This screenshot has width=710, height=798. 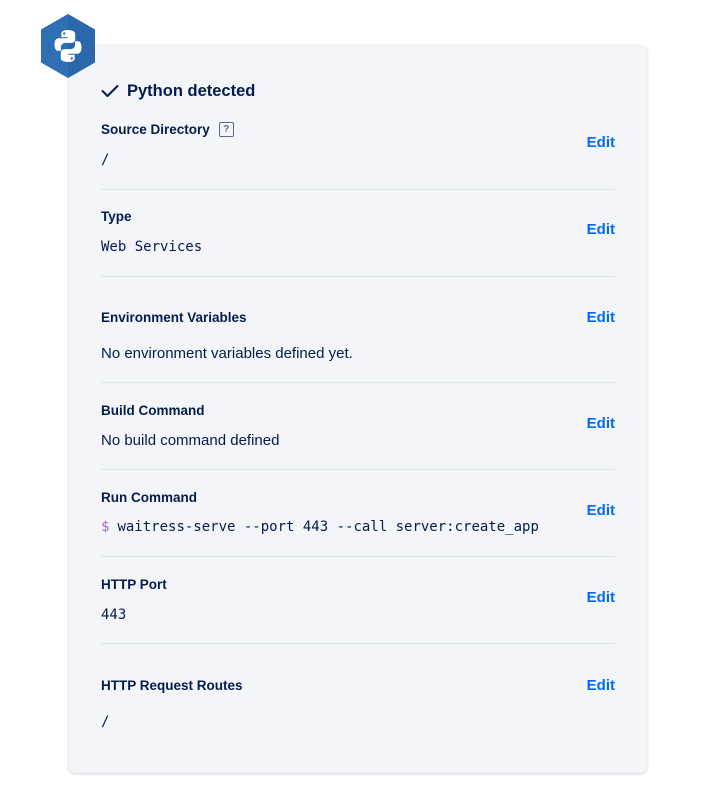 I want to click on edit-type-button: Edit, so click(x=601, y=229).